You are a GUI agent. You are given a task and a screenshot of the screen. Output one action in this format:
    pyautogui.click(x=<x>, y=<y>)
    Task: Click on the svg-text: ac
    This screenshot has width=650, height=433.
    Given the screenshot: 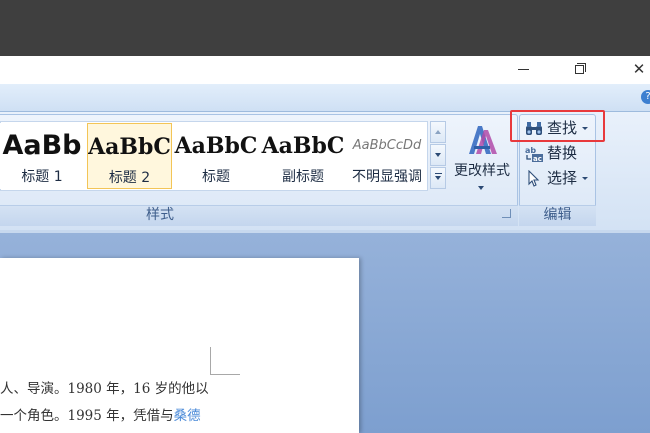 What is the action you would take?
    pyautogui.click(x=537, y=158)
    